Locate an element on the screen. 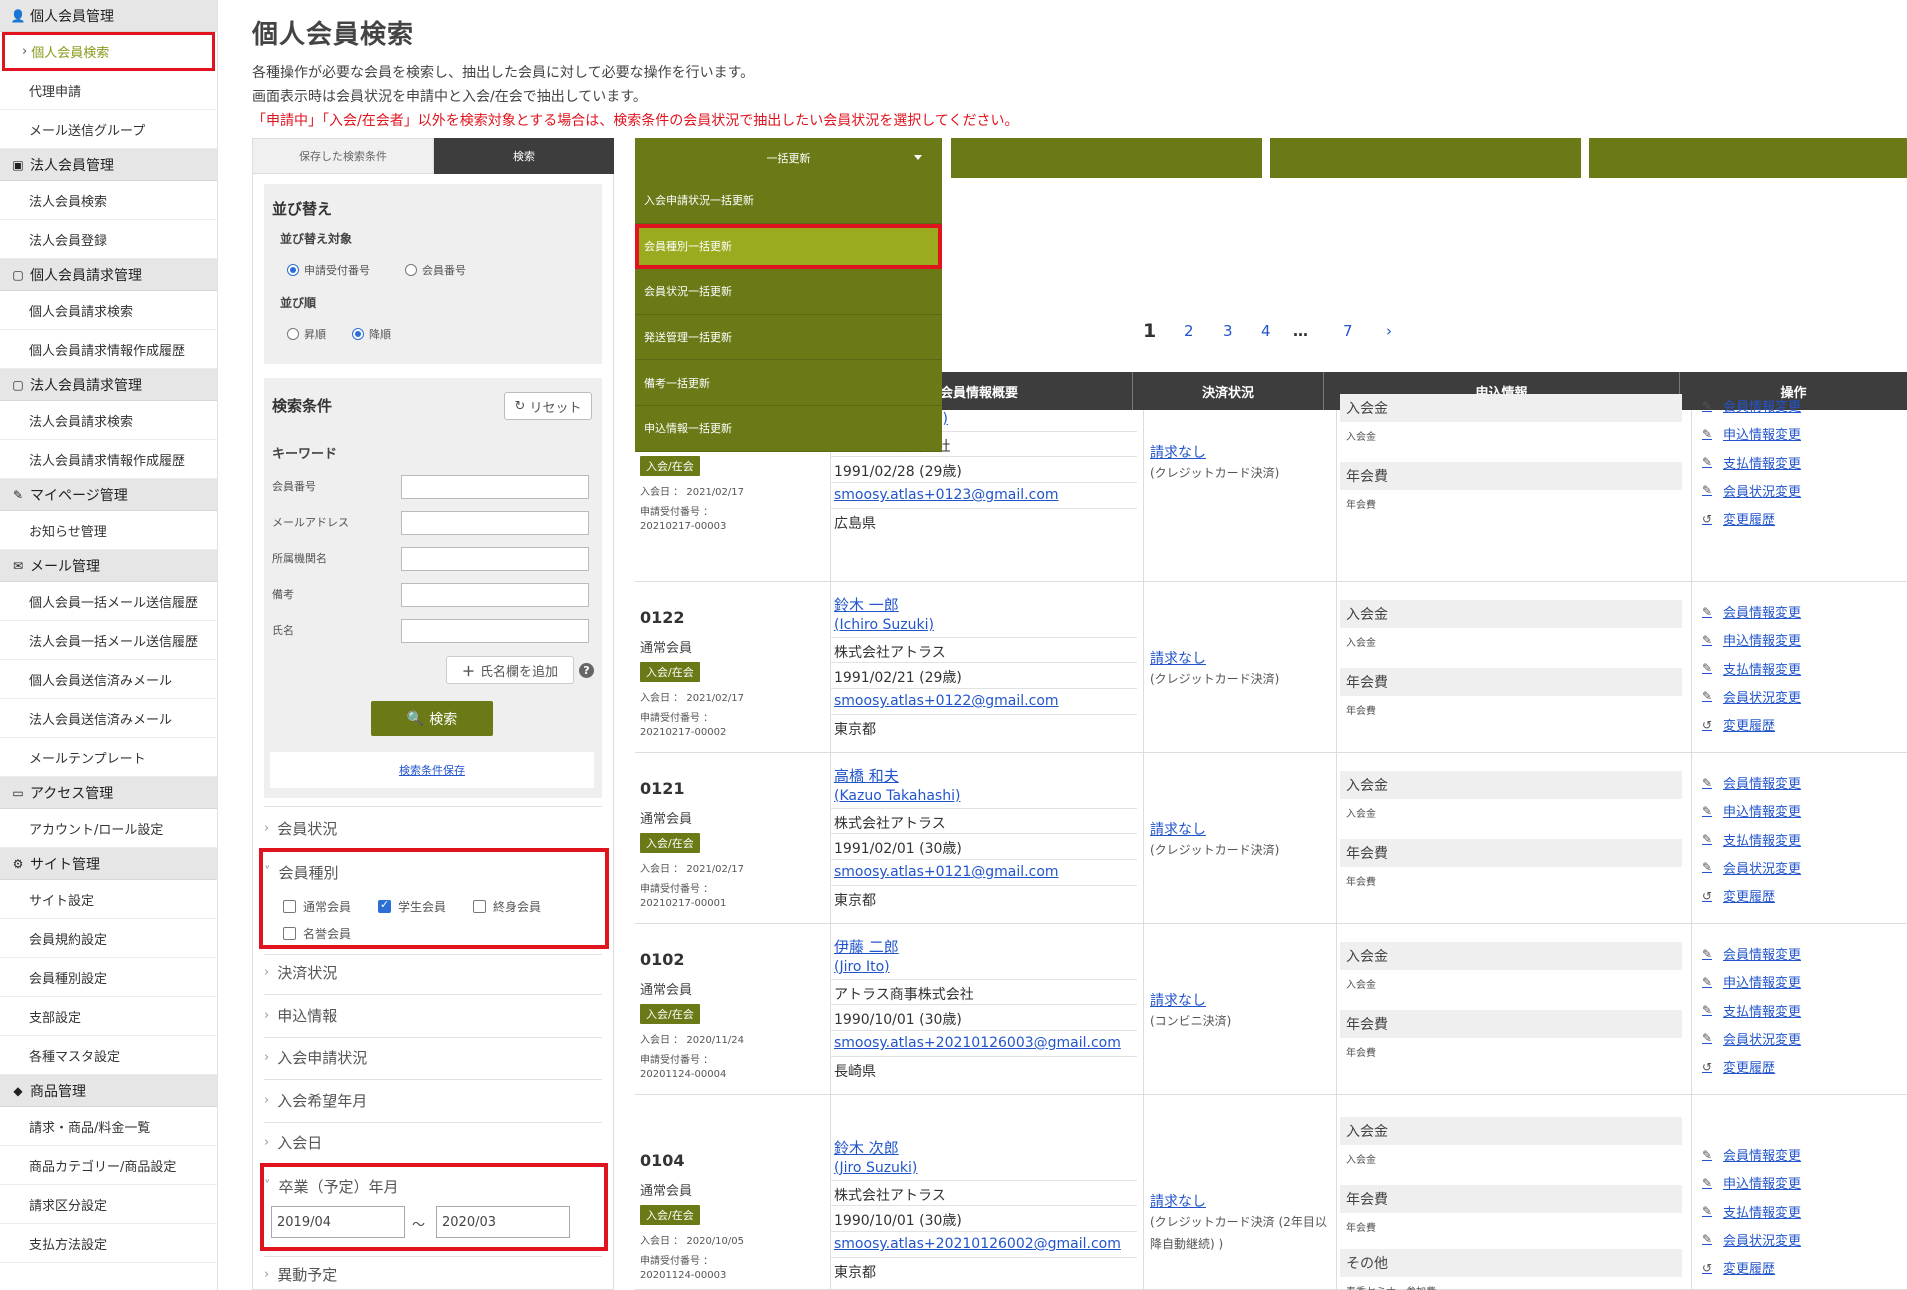 Image resolution: width=1907 pixels, height=1290 pixels. member-name-link: 鈴木 次郎 is located at coordinates (866, 1147).